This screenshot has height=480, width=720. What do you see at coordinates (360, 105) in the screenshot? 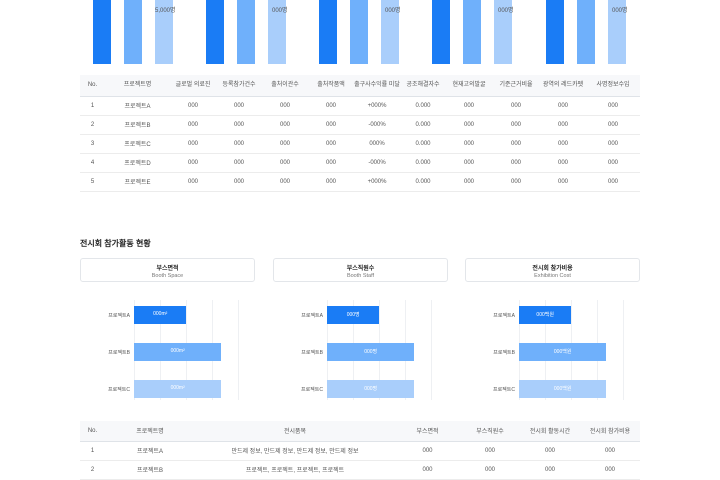
I see `table-row: 1 프로젝트A 000 000 000 000 +000% 0.000 000 000 000 000` at bounding box center [360, 105].